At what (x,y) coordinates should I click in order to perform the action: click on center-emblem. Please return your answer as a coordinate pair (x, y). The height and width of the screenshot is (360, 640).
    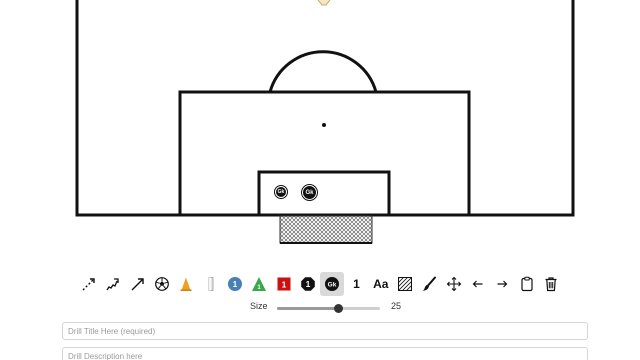
    Looking at the image, I should click on (324, 3).